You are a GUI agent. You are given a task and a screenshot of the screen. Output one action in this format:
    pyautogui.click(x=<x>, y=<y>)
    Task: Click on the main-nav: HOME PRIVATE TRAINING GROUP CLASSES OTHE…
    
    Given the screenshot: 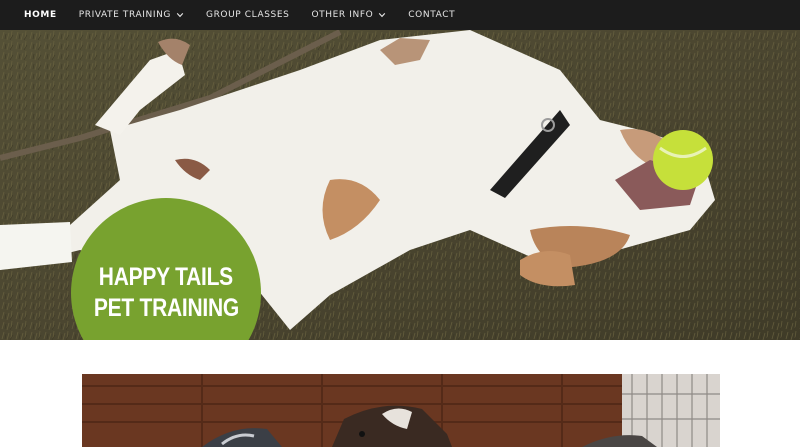 What is the action you would take?
    pyautogui.click(x=400, y=15)
    